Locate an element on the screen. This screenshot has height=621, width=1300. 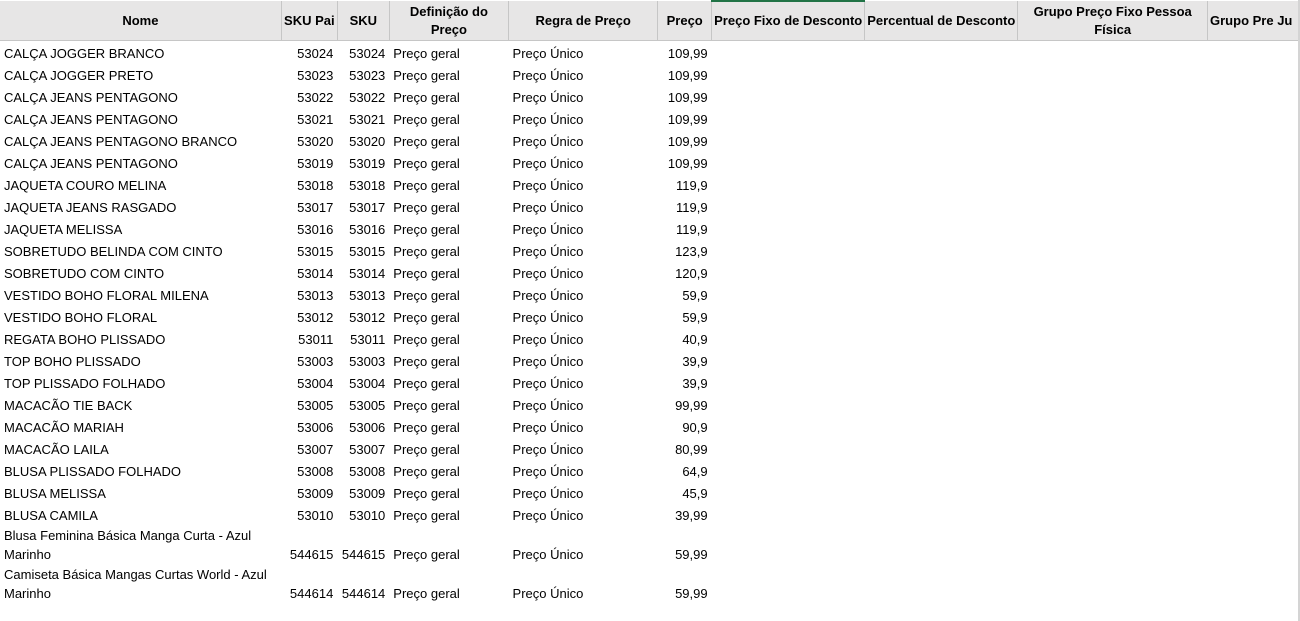
cell-sku-pai: 53013 is located at coordinates (309, 294).